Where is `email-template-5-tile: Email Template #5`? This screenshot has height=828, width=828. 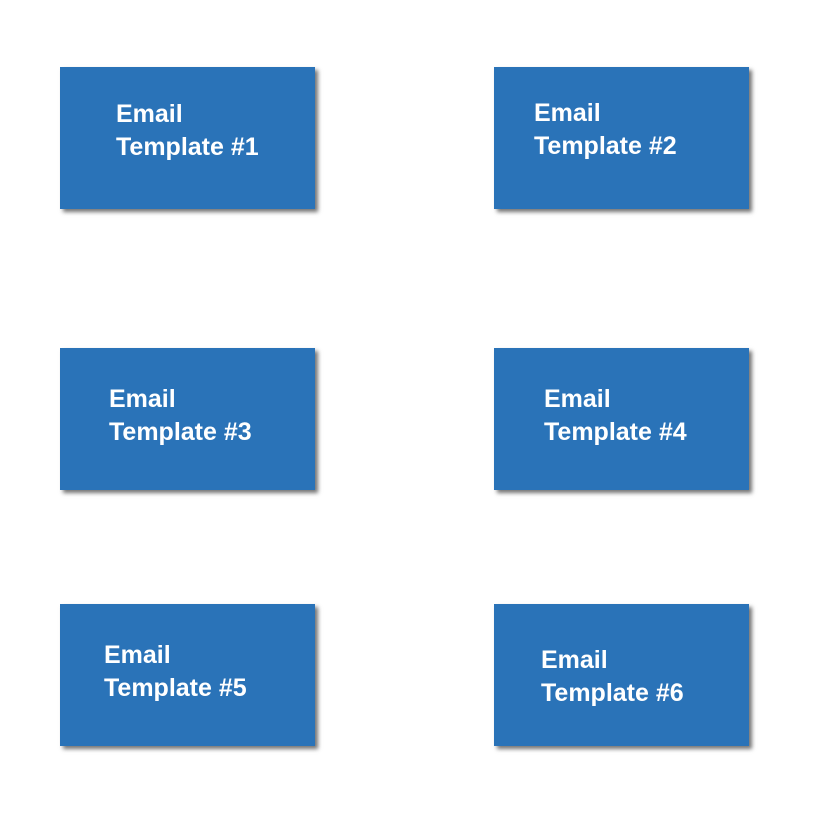 email-template-5-tile: Email Template #5 is located at coordinates (187, 675).